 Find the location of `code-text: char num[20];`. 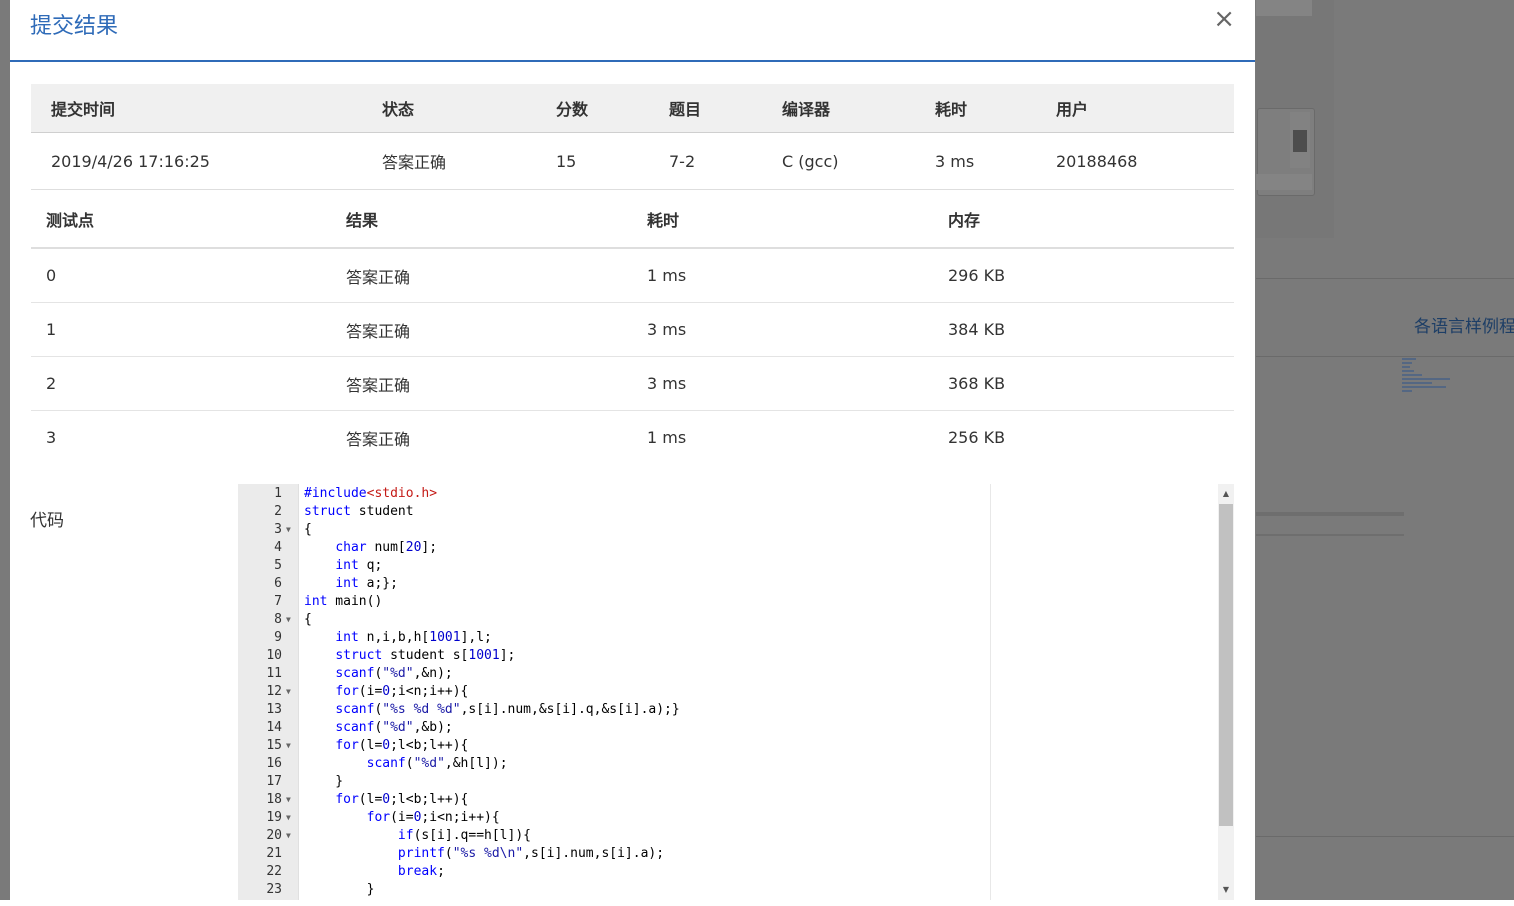

code-text: char num[20]; is located at coordinates (386, 547).